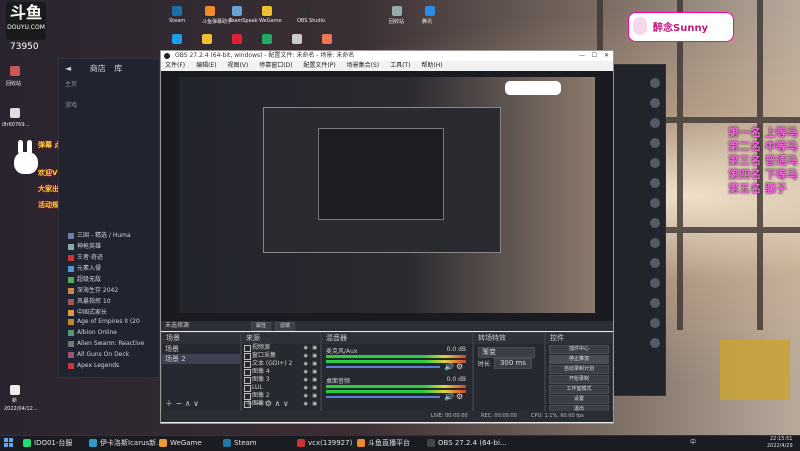  I want to click on taskbar-app: IDO01-台服, so click(47, 443).